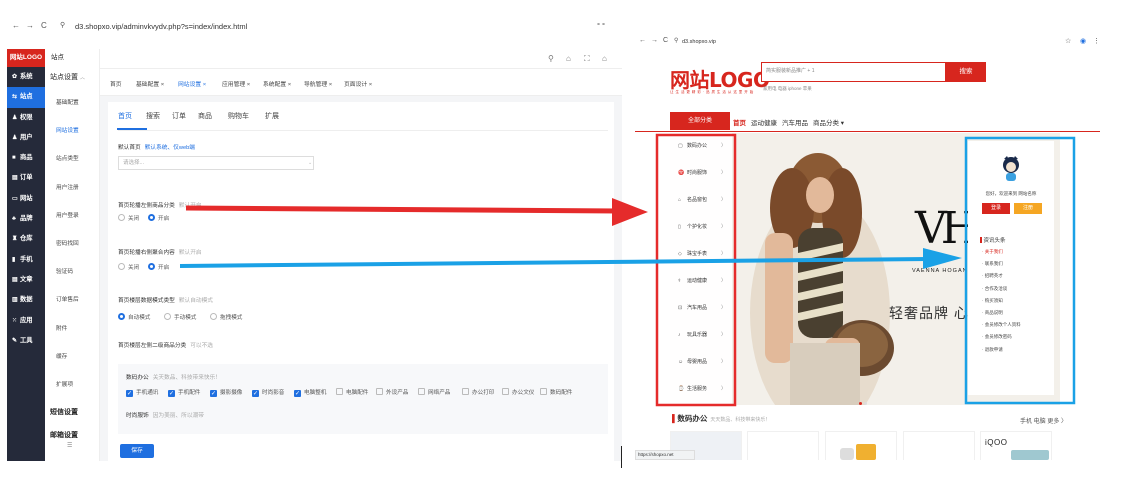  Describe the element at coordinates (26, 178) in the screenshot. I see `sidebar-item-5: ▤ 订单` at that location.